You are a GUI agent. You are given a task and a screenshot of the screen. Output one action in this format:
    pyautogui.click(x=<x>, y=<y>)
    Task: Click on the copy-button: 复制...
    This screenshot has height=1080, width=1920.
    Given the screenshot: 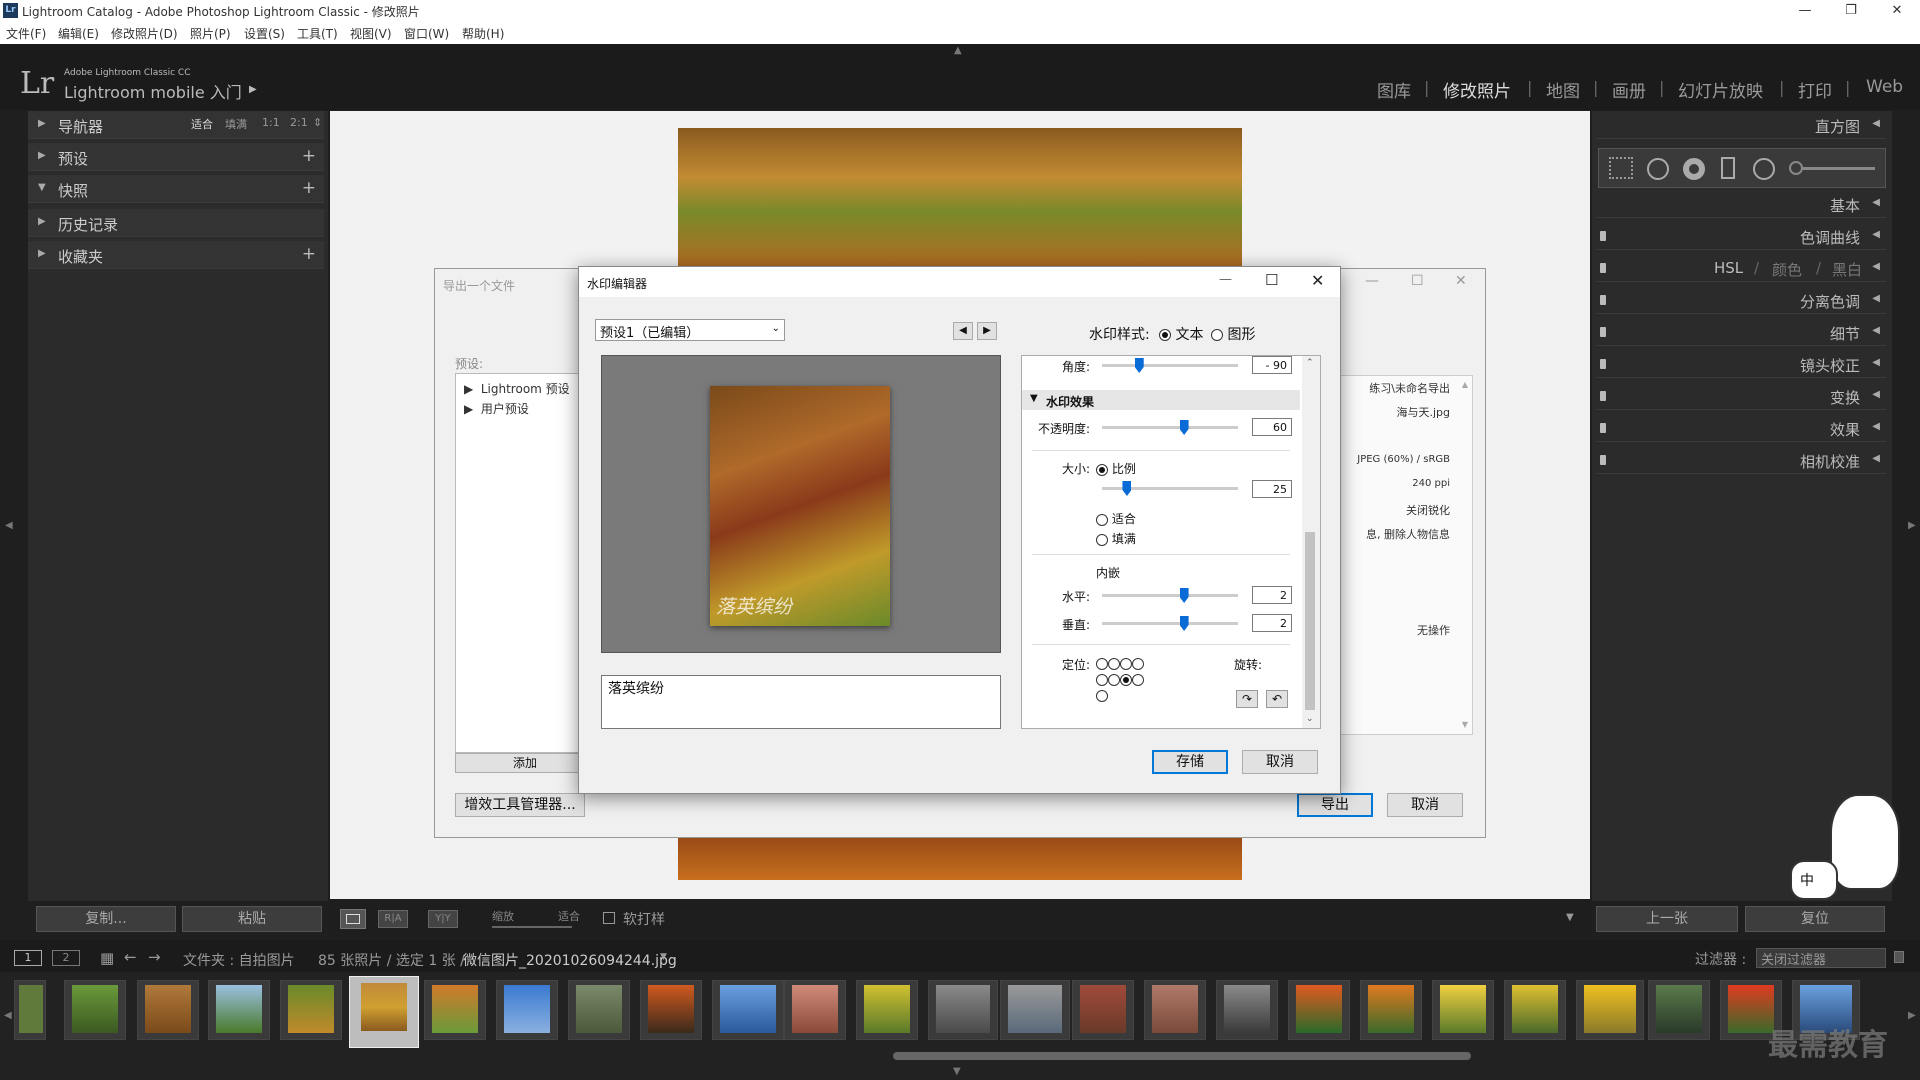 What is the action you would take?
    pyautogui.click(x=106, y=919)
    